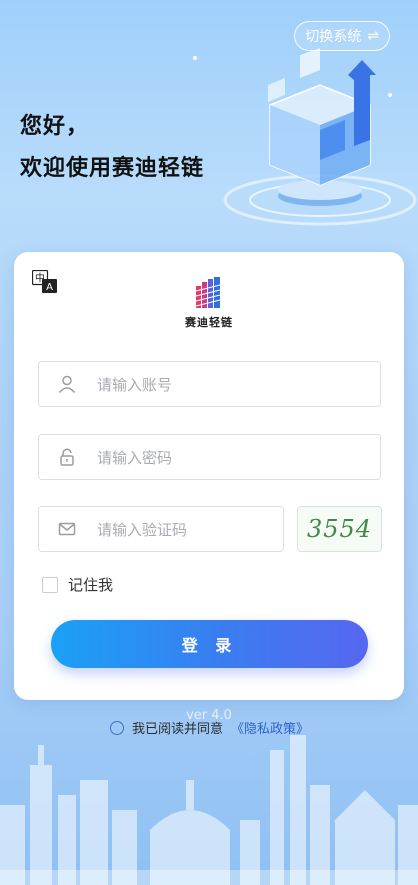 The width and height of the screenshot is (418, 885). What do you see at coordinates (135, 457) in the screenshot?
I see `password-placeholder: 请输入密码` at bounding box center [135, 457].